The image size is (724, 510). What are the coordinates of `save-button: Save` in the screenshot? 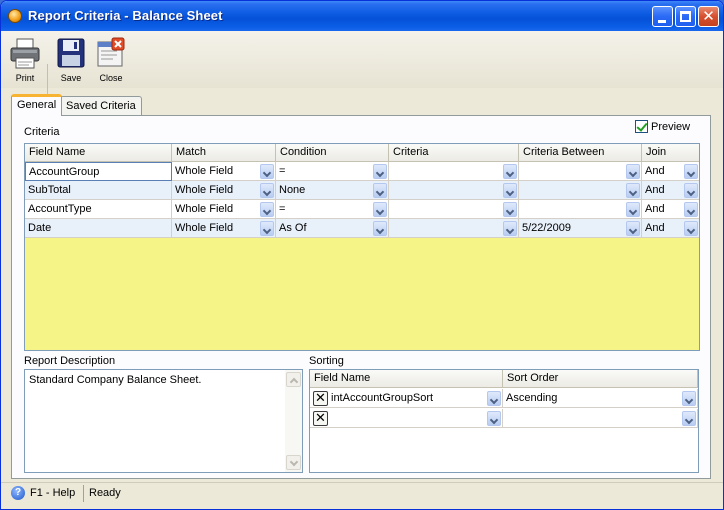 It's located at (71, 60).